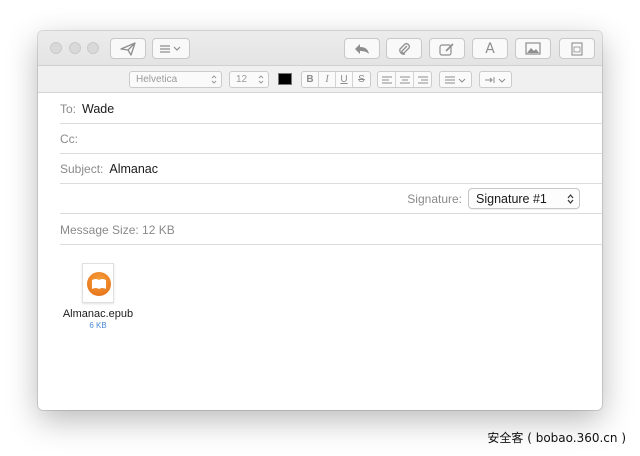 Image resolution: width=640 pixels, height=456 pixels. I want to click on text-style-group: B I U S, so click(336, 79).